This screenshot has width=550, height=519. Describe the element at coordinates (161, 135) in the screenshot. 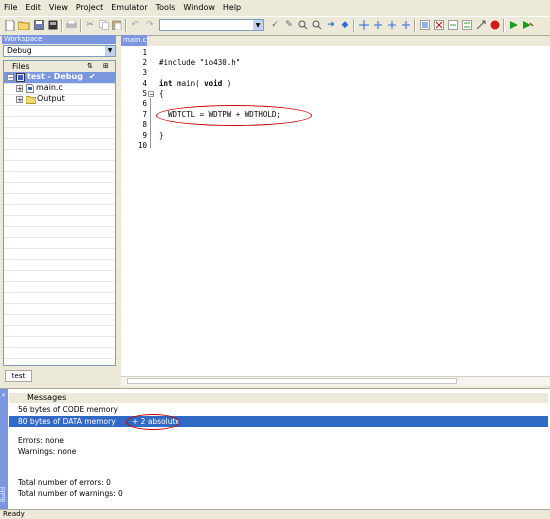

I see `code-line: }` at that location.